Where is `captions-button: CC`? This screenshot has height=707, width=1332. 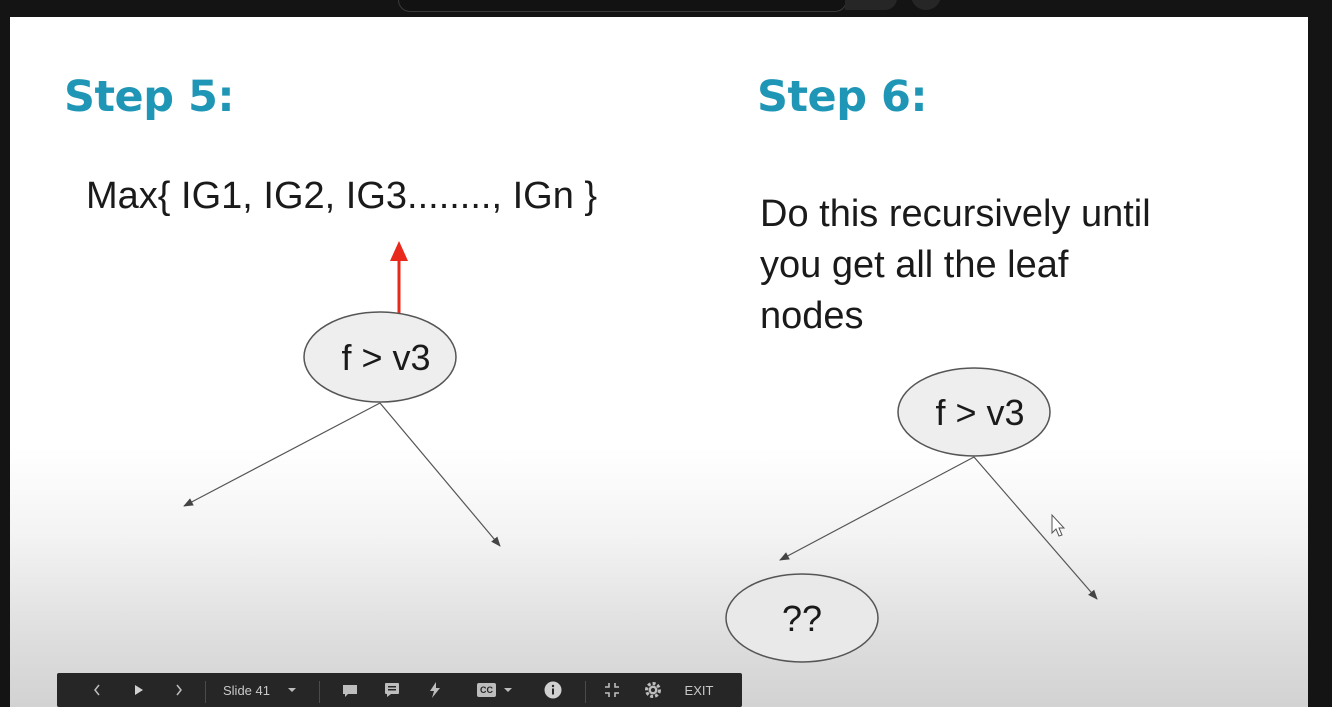 captions-button: CC is located at coordinates (499, 690).